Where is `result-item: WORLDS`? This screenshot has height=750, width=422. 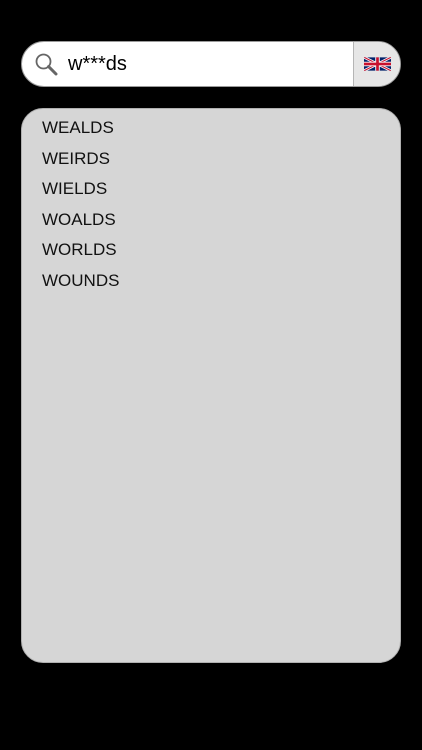 result-item: WORLDS is located at coordinates (211, 250).